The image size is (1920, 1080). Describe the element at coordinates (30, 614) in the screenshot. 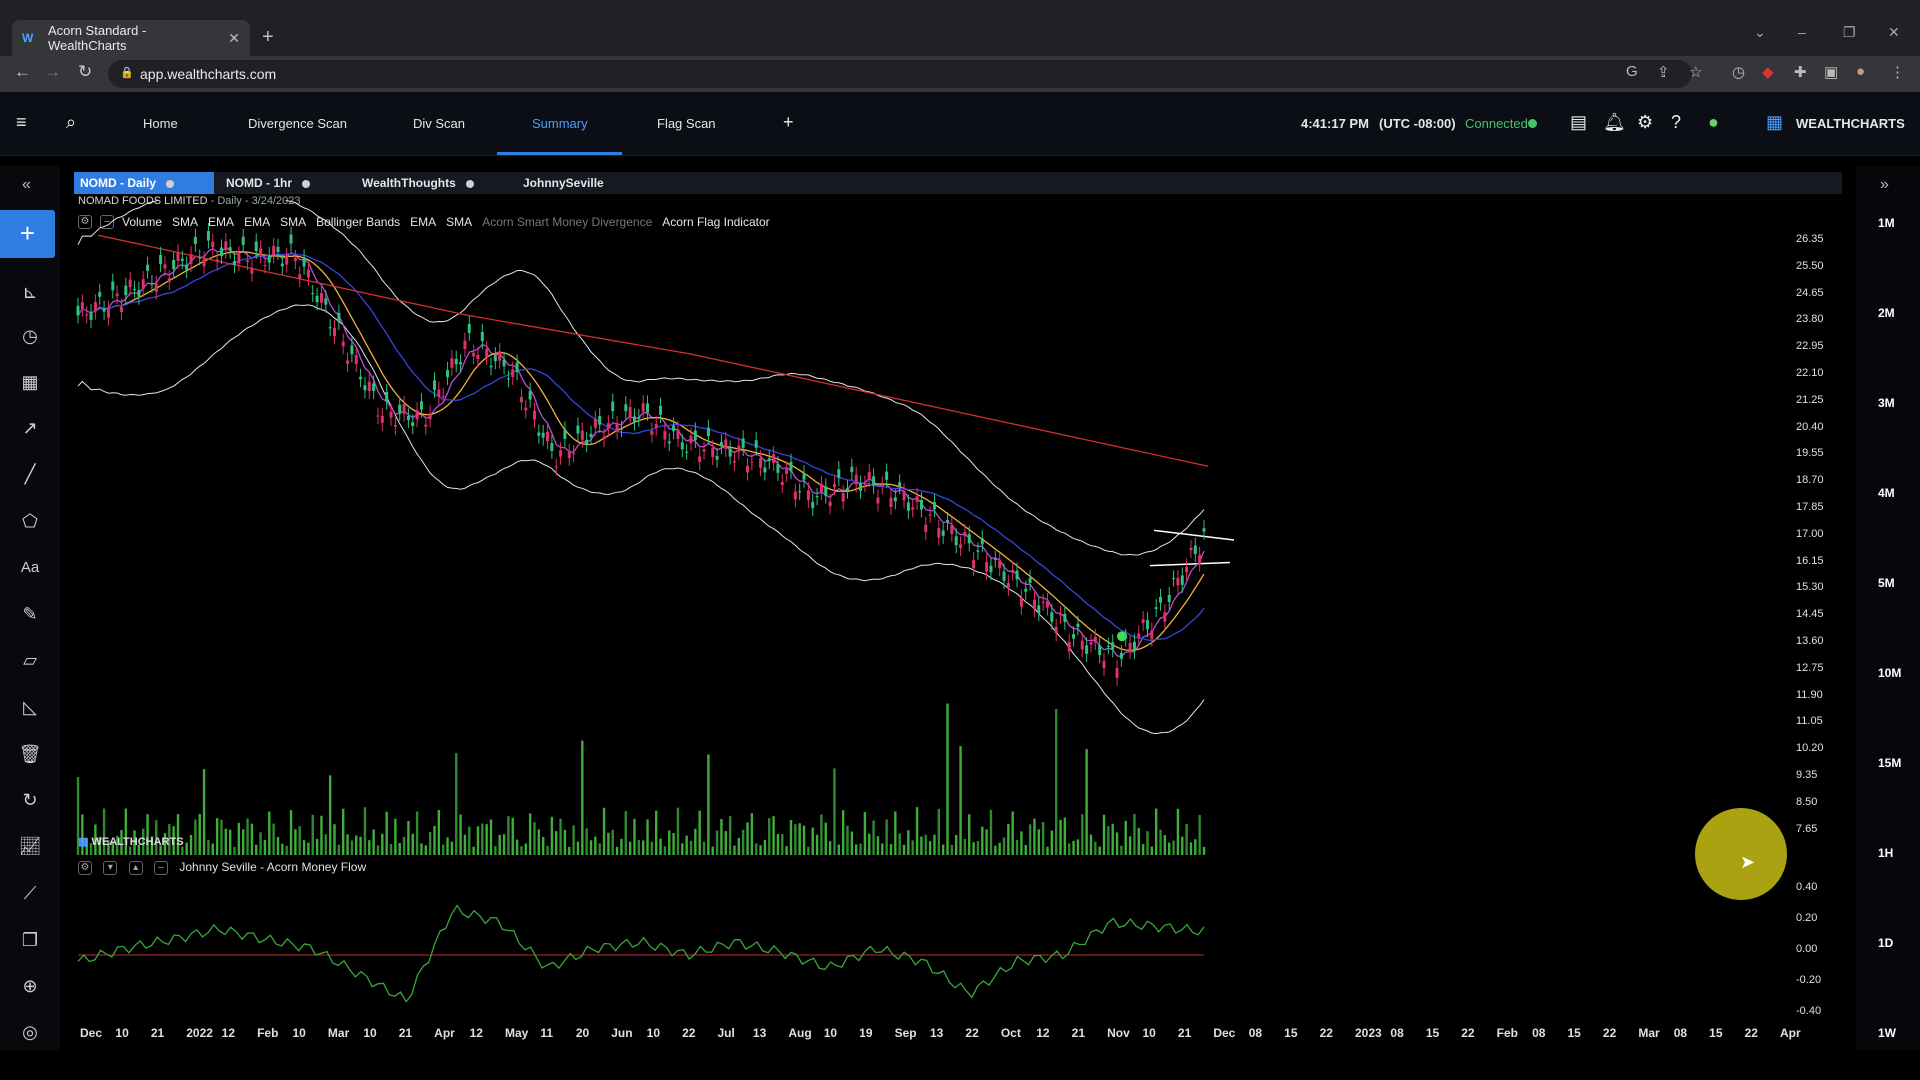

I see `pencil-icon: ✎` at that location.